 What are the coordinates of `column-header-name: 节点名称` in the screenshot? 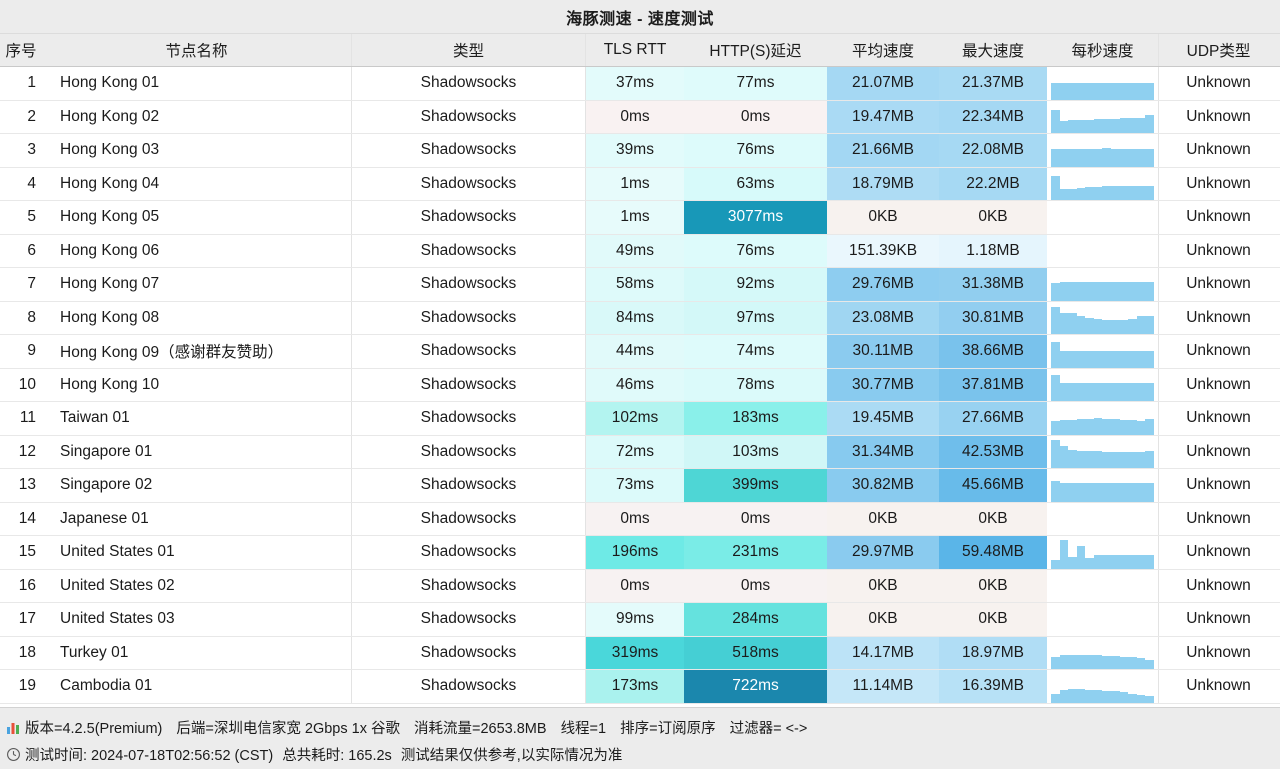 It's located at (197, 50).